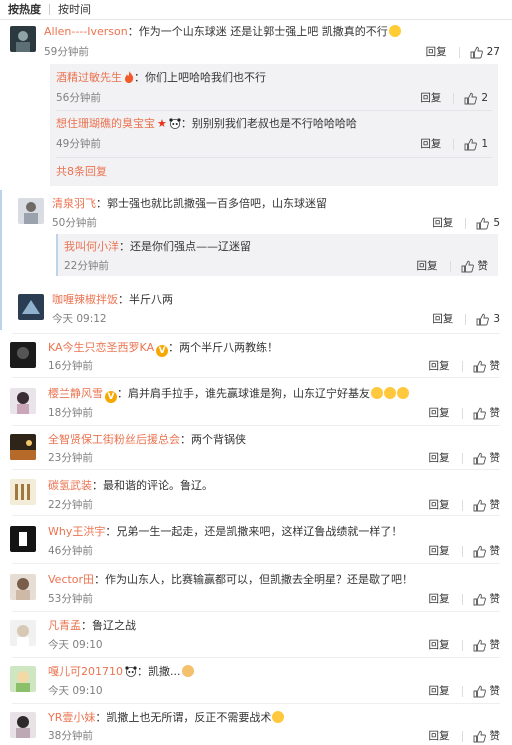 This screenshot has width=512, height=745. Describe the element at coordinates (74, 203) in the screenshot. I see `username-link: 清泉羽飞` at that location.